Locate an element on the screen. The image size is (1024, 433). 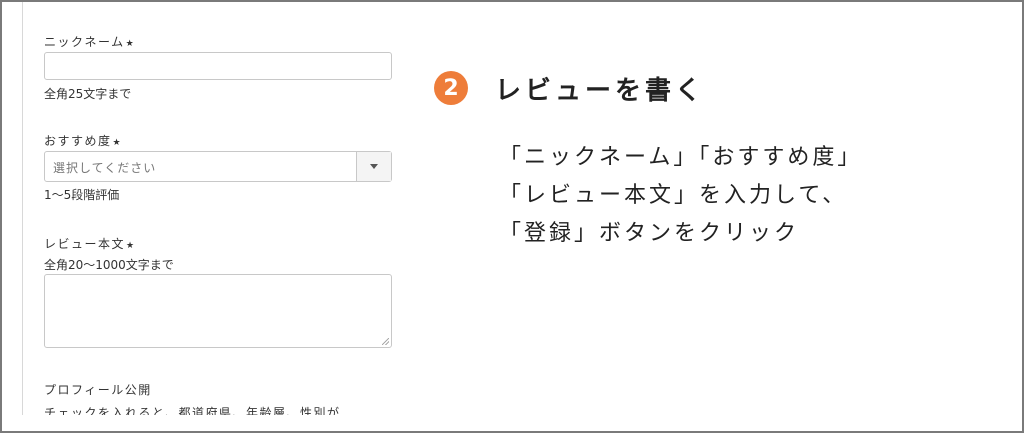
rating-hint: 1〜5段階評価 is located at coordinates (82, 195).